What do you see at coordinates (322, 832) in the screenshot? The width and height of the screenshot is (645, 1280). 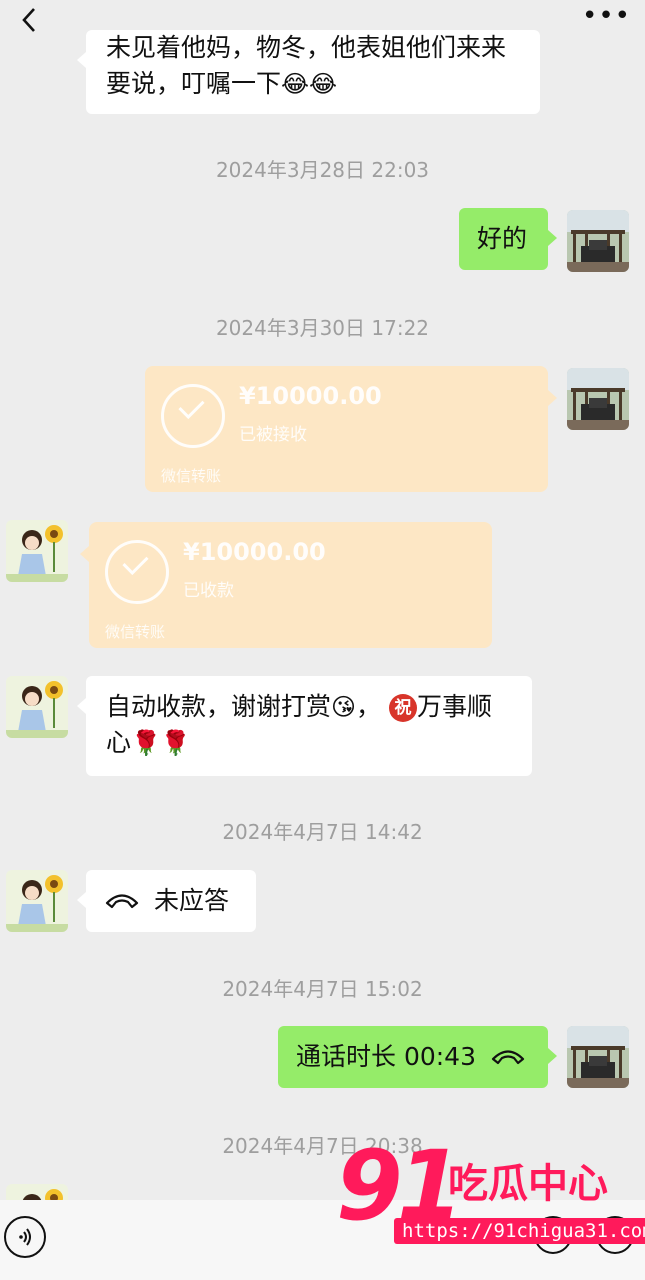 I see `timestamp: 2024年4月7日 14:42` at bounding box center [322, 832].